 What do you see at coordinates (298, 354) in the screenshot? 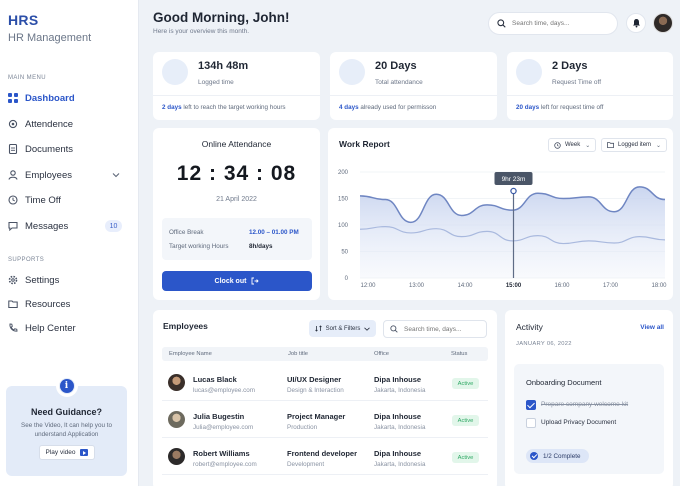
I see `column-header: Job title` at bounding box center [298, 354].